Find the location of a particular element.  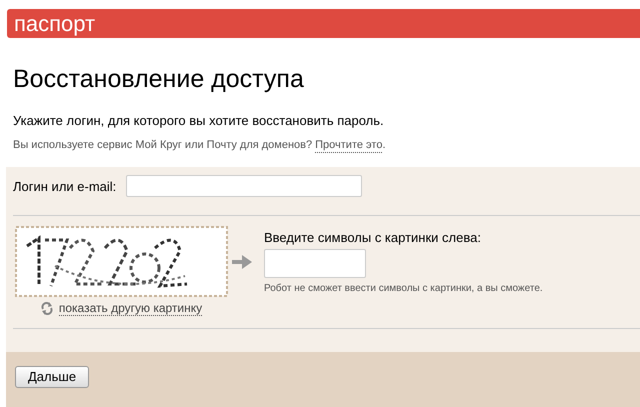

read-this-link: Прочтите это is located at coordinates (348, 145).